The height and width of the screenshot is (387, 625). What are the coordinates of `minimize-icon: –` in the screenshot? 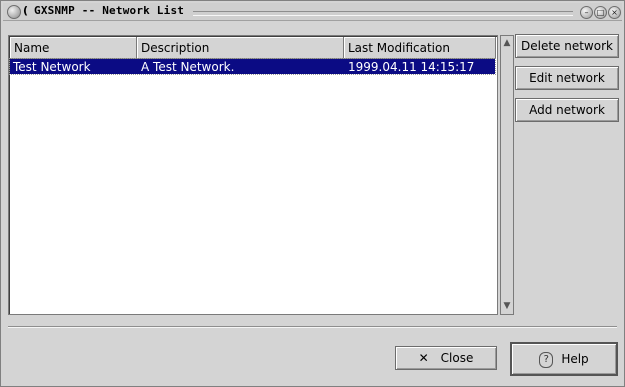 It's located at (586, 12).